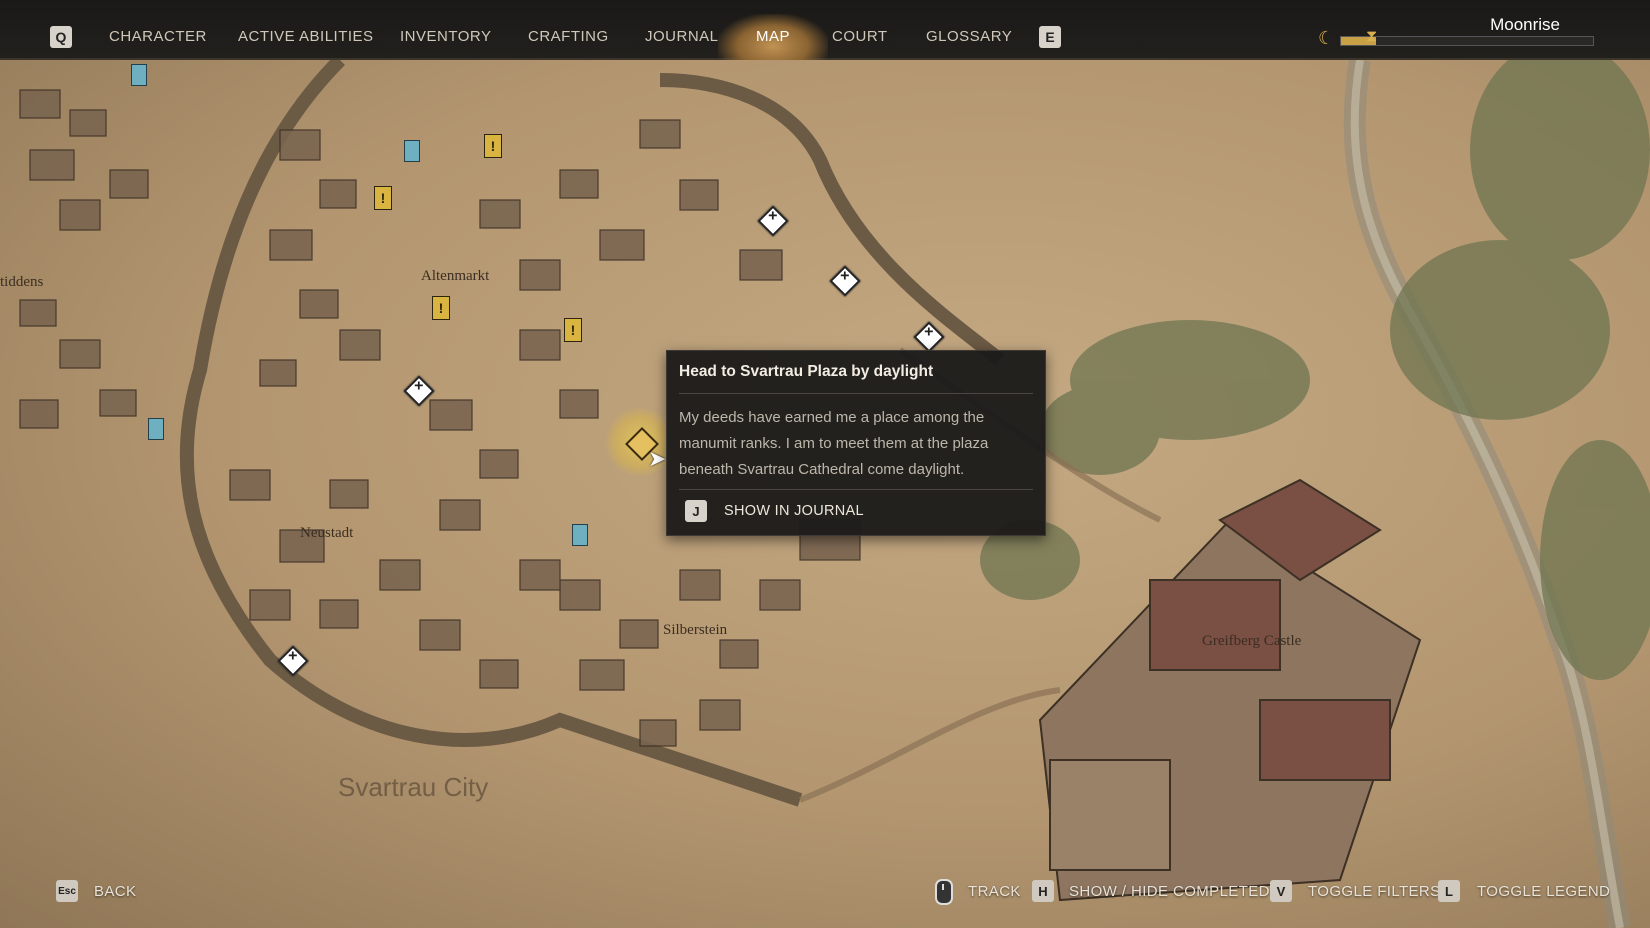  What do you see at coordinates (306, 36) in the screenshot?
I see `tab-active-abilities: ACTIVE ABILITIES` at bounding box center [306, 36].